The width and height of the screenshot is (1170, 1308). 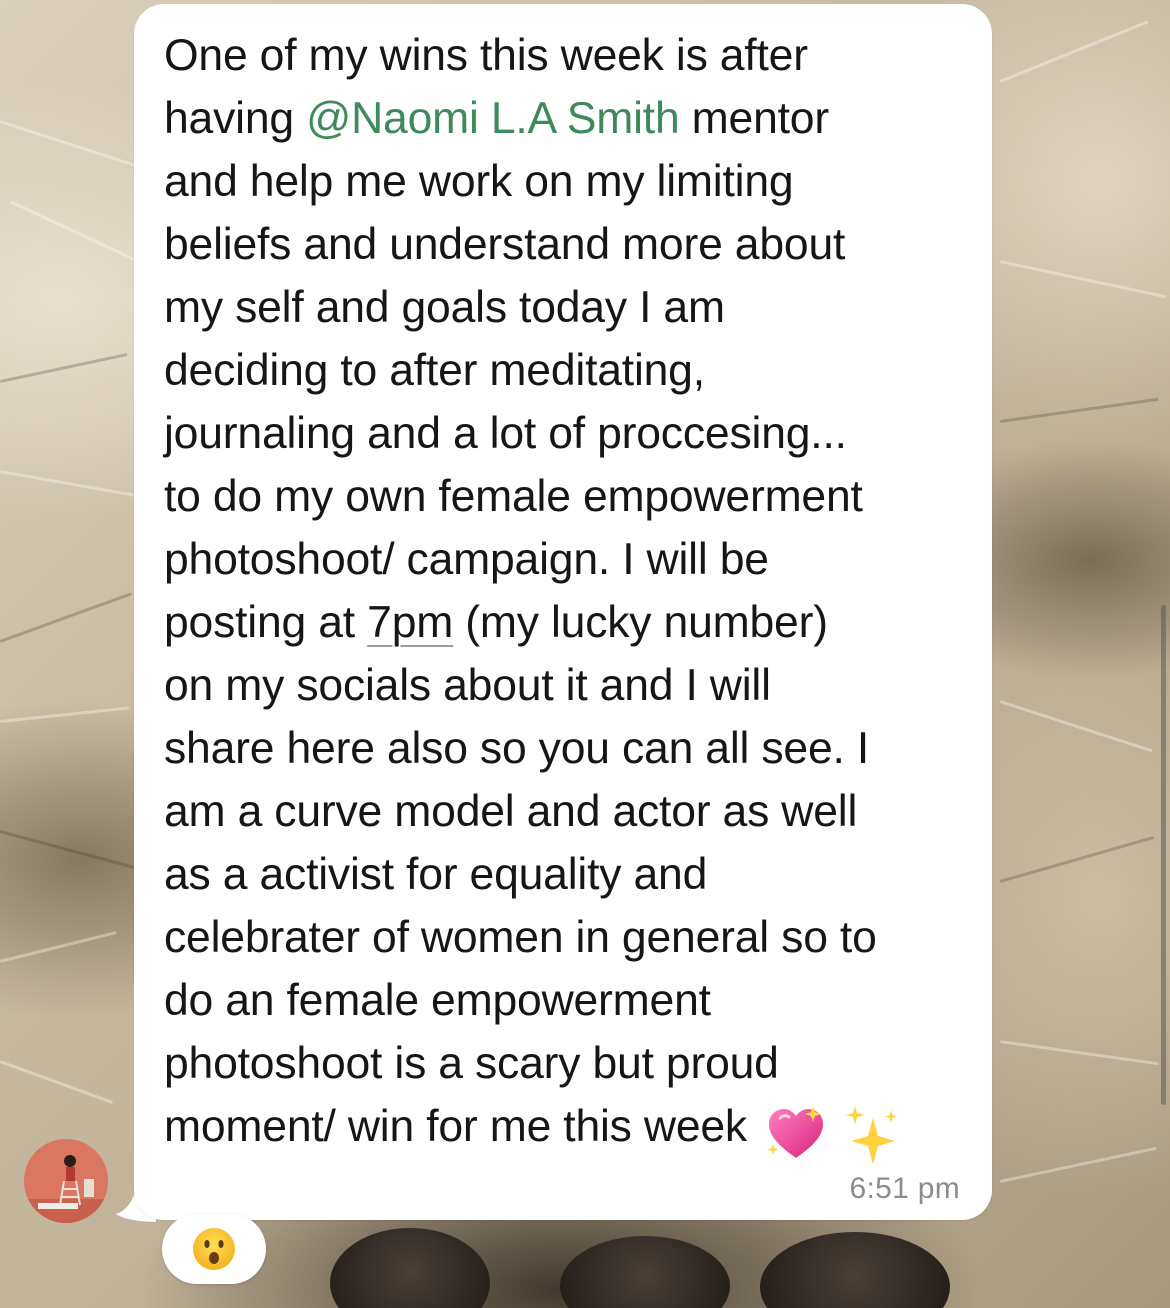 I want to click on scrollbar, so click(x=1163, y=855).